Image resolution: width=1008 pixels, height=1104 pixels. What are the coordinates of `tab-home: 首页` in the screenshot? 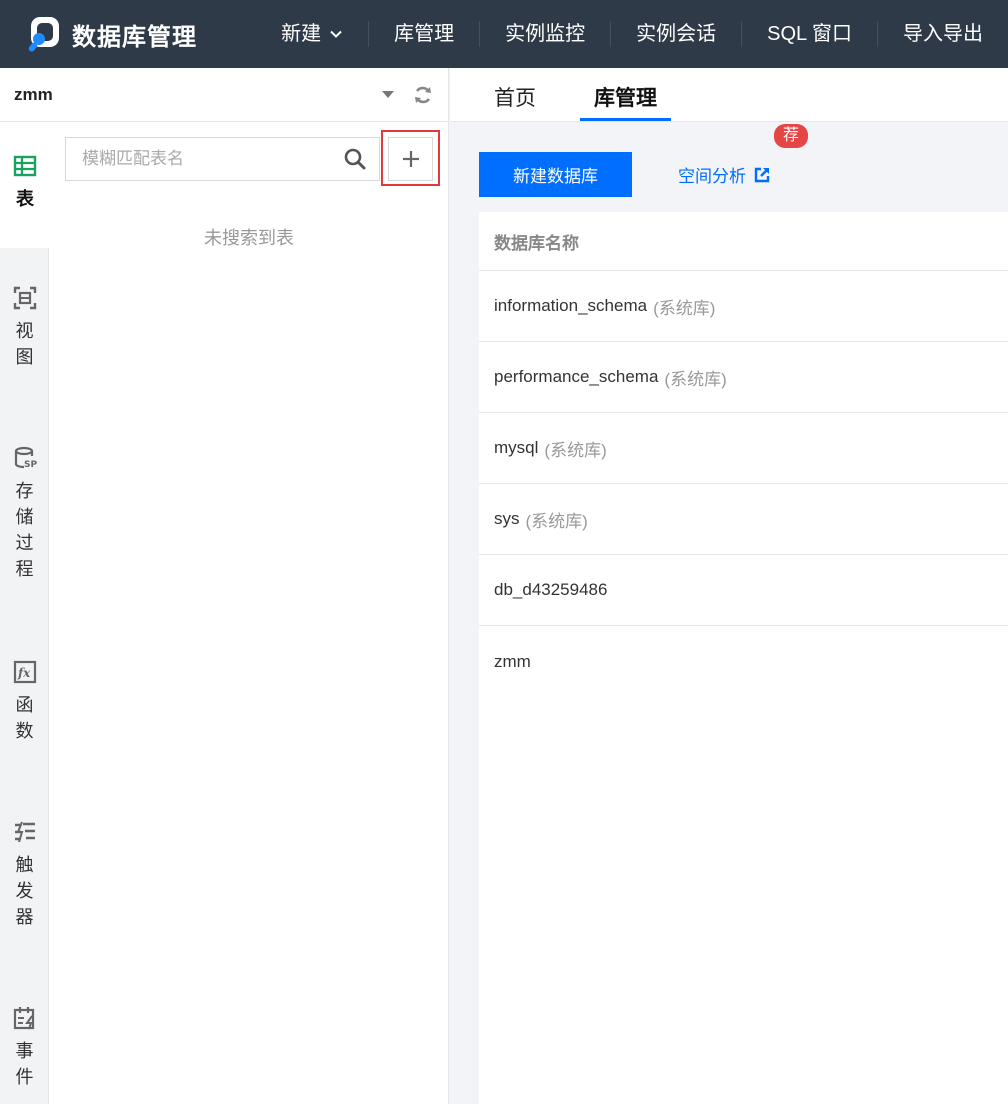 It's located at (515, 94).